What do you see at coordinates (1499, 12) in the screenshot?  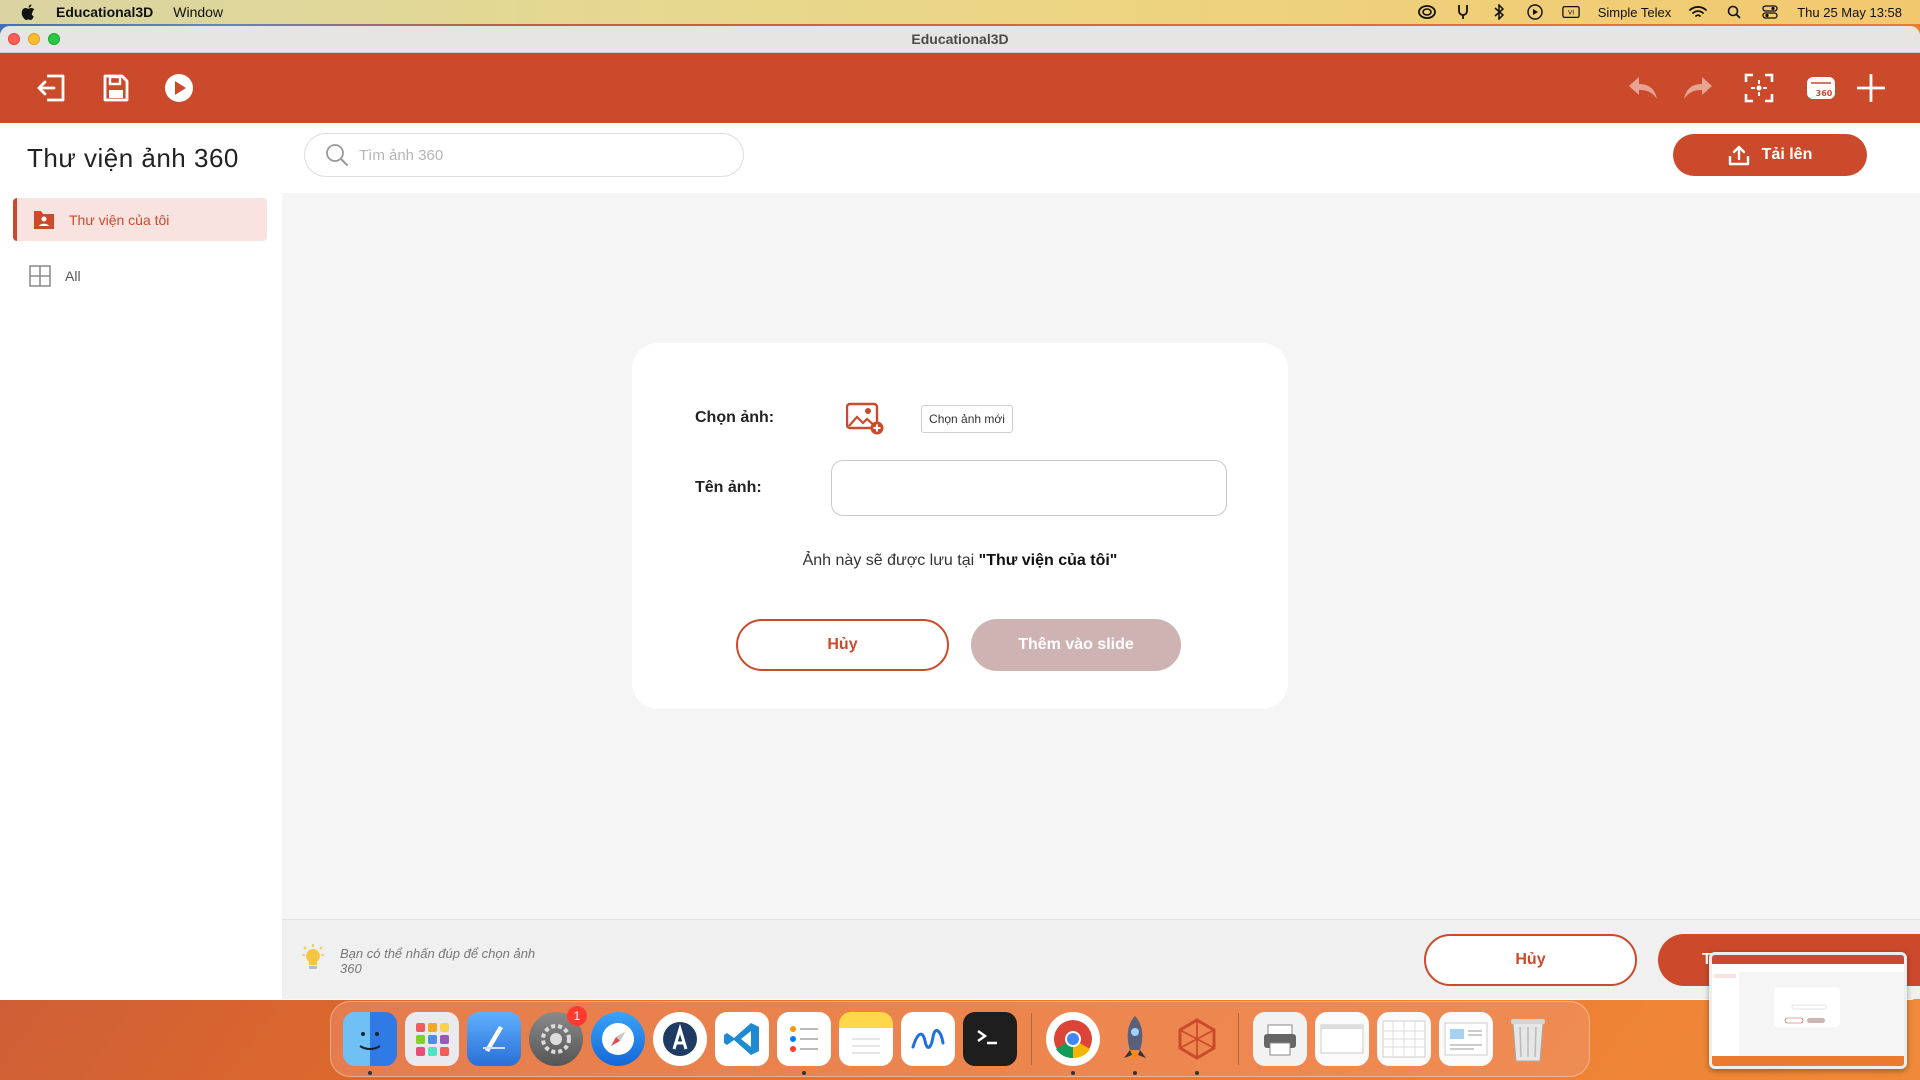 I see `bluetooth-icon` at bounding box center [1499, 12].